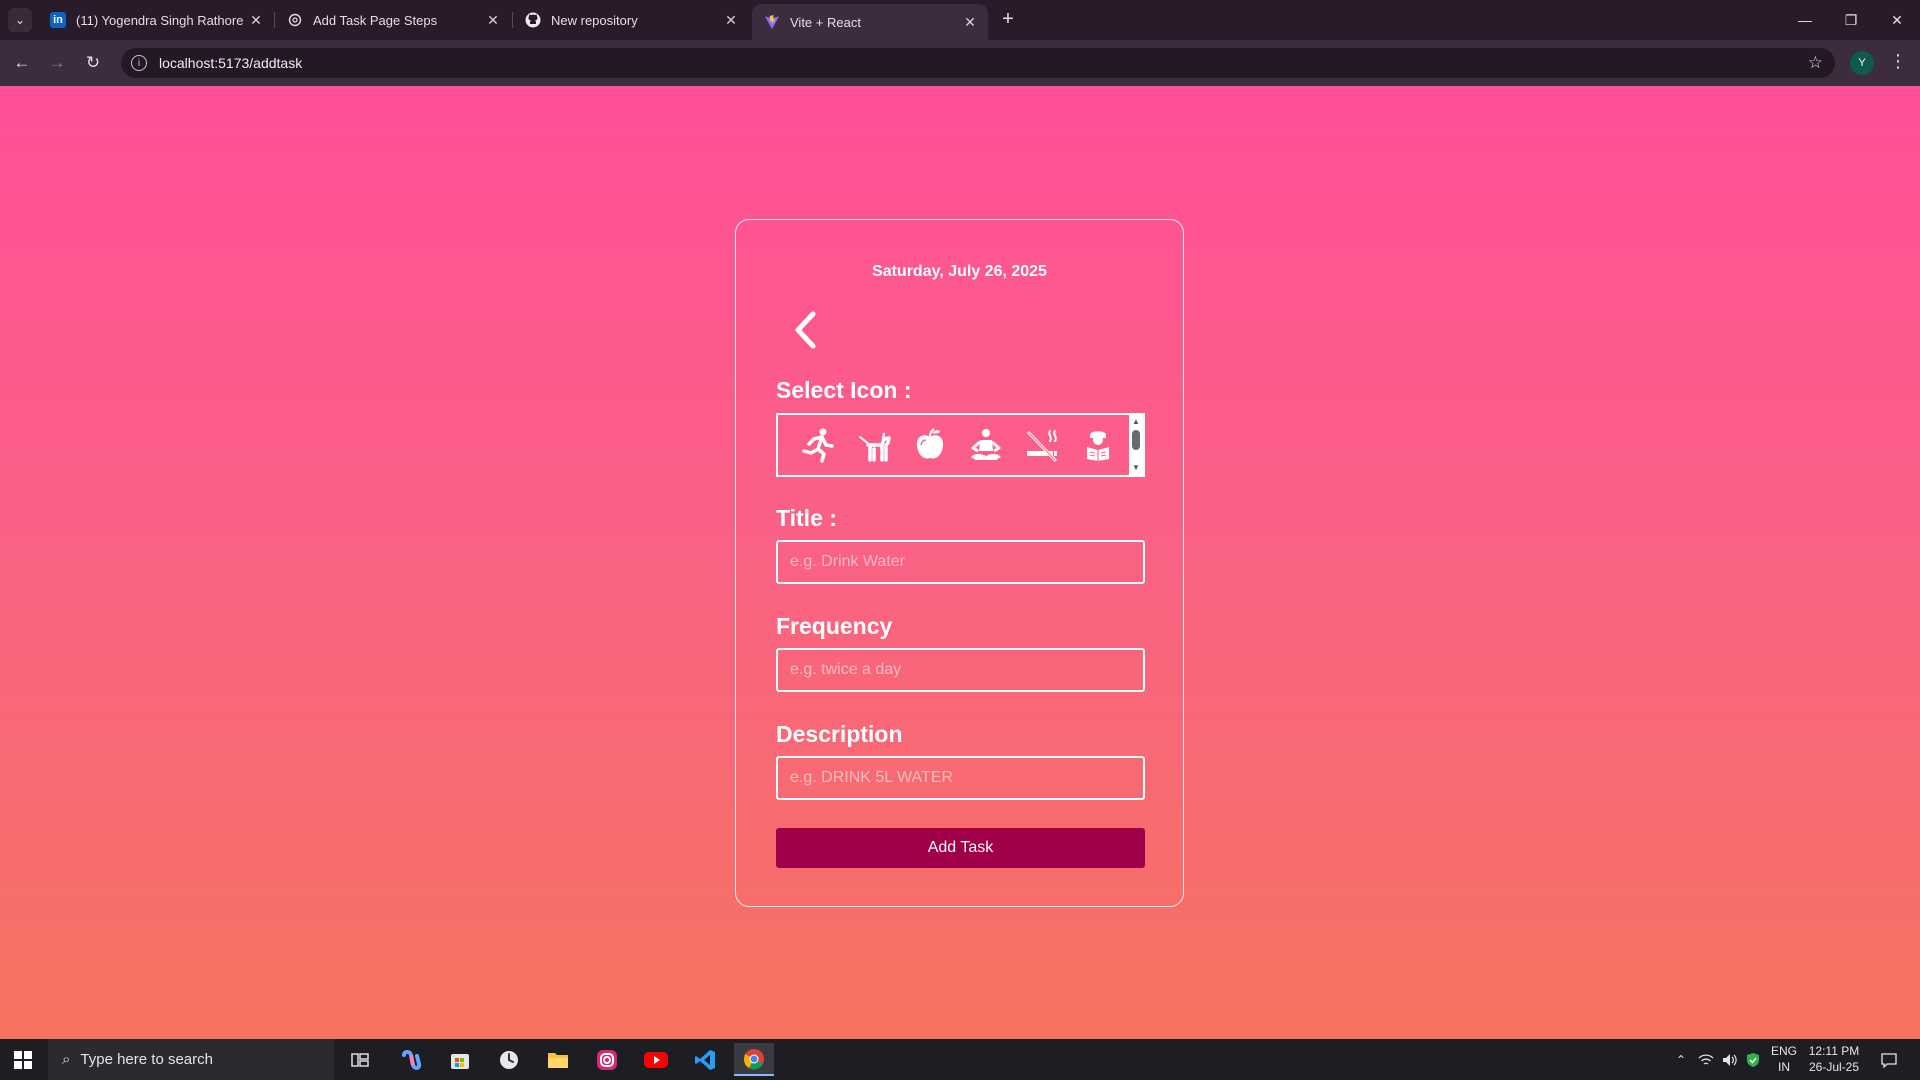 This screenshot has height=1080, width=1920. What do you see at coordinates (1753, 1059) in the screenshot?
I see `security-shield-icon` at bounding box center [1753, 1059].